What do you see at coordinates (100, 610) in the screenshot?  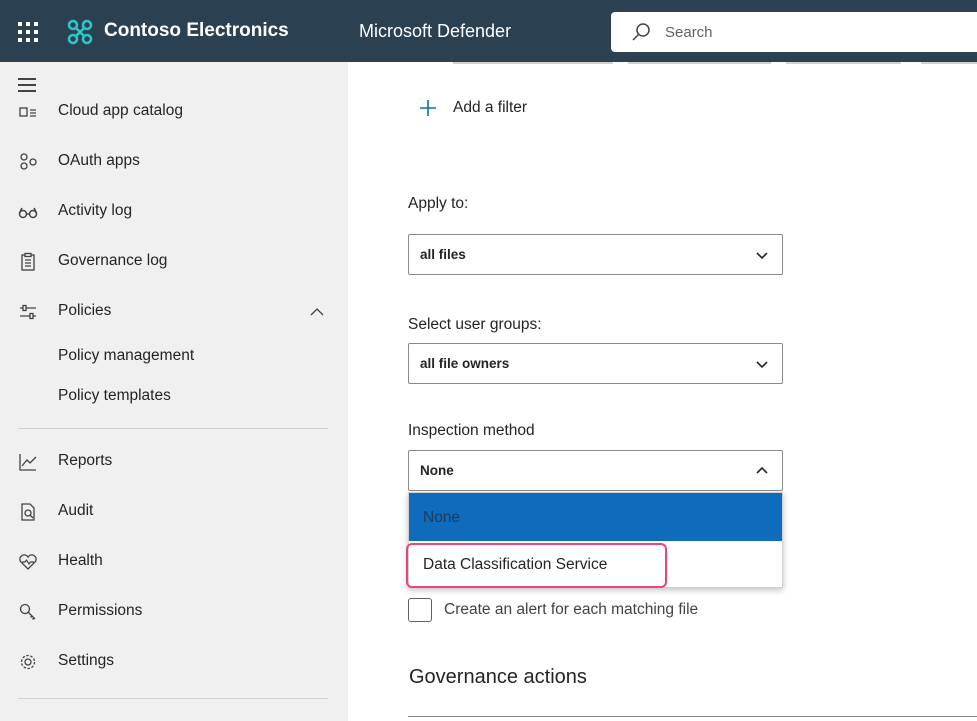 I see `sidebar-item-label: Permissions` at bounding box center [100, 610].